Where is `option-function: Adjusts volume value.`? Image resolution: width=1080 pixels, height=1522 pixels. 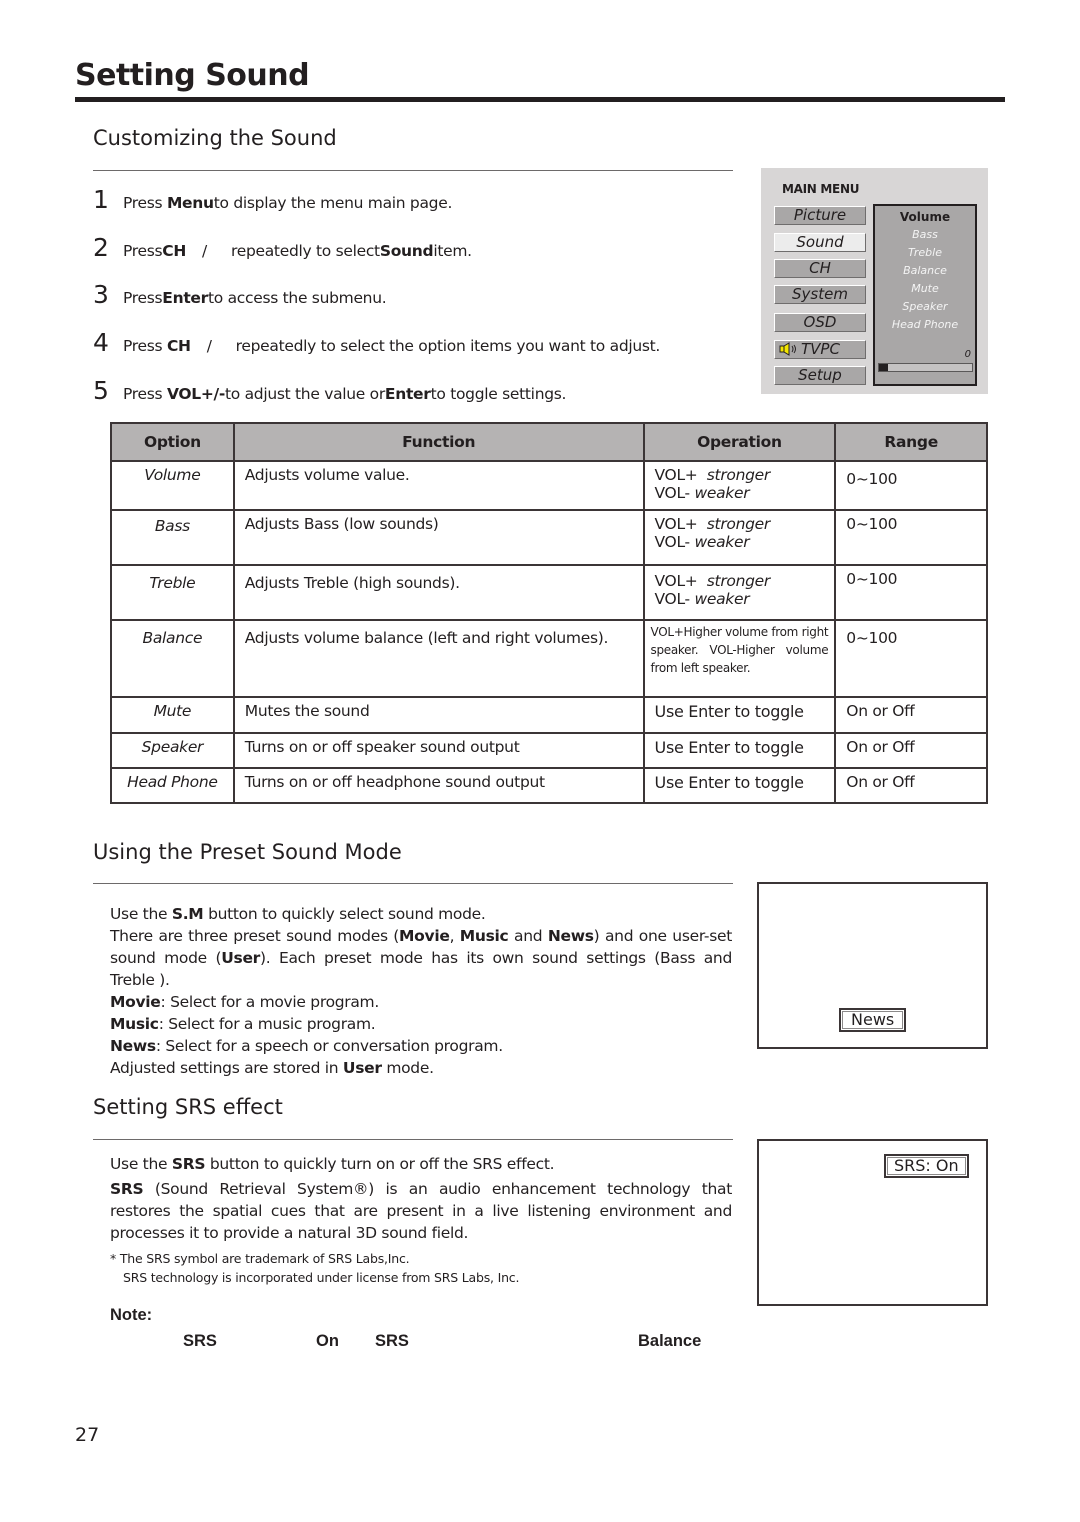 option-function: Adjusts volume value. is located at coordinates (438, 485).